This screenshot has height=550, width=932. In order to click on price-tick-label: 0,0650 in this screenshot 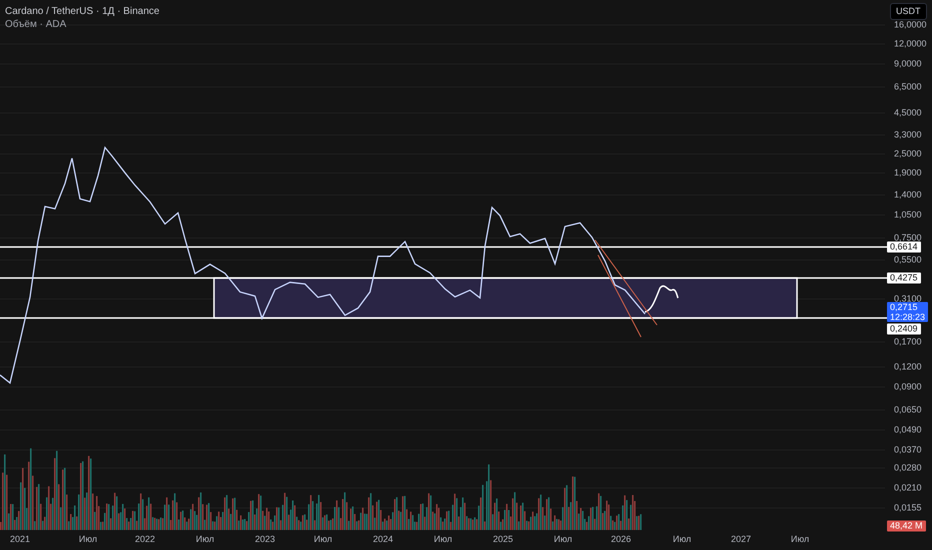, I will do `click(908, 409)`.